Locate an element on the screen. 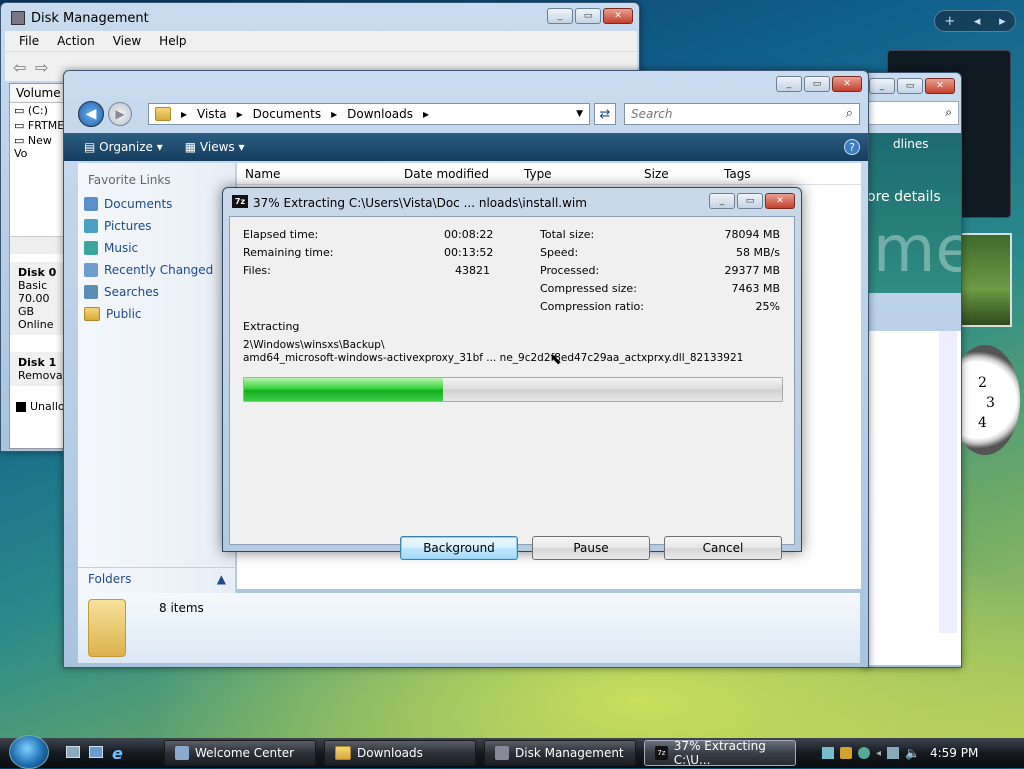 The height and width of the screenshot is (769, 1024). processed-label: Processed: is located at coordinates (570, 270).